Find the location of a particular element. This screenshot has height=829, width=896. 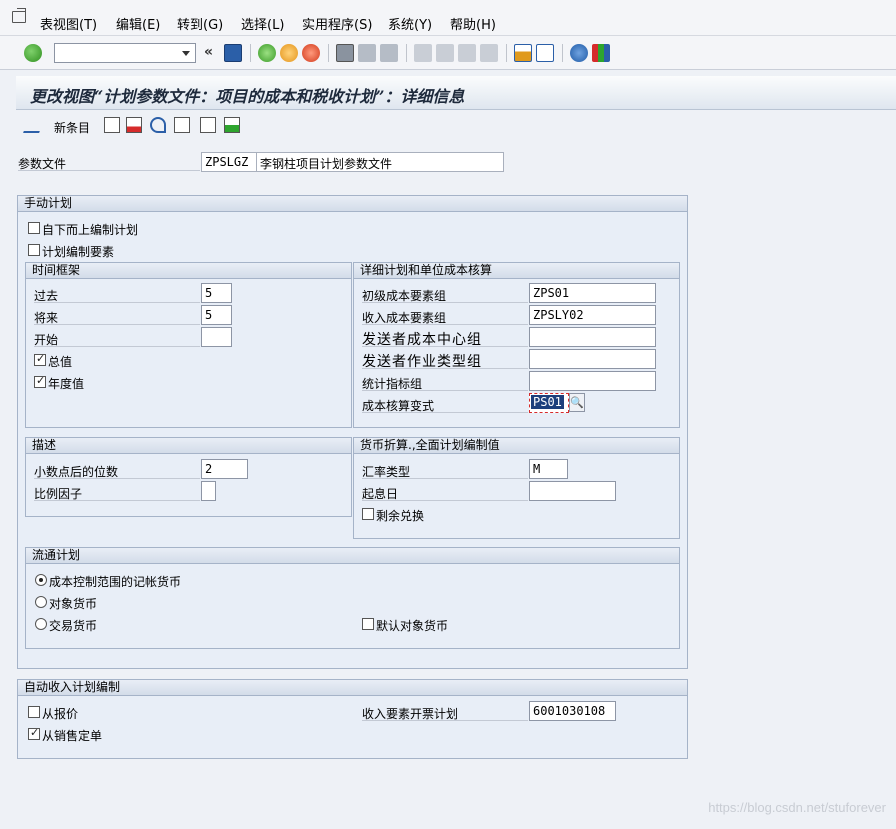

page-title: 更改视图“计划参数文件：项目的成本和税收计划”：详细信息 is located at coordinates (247, 96).